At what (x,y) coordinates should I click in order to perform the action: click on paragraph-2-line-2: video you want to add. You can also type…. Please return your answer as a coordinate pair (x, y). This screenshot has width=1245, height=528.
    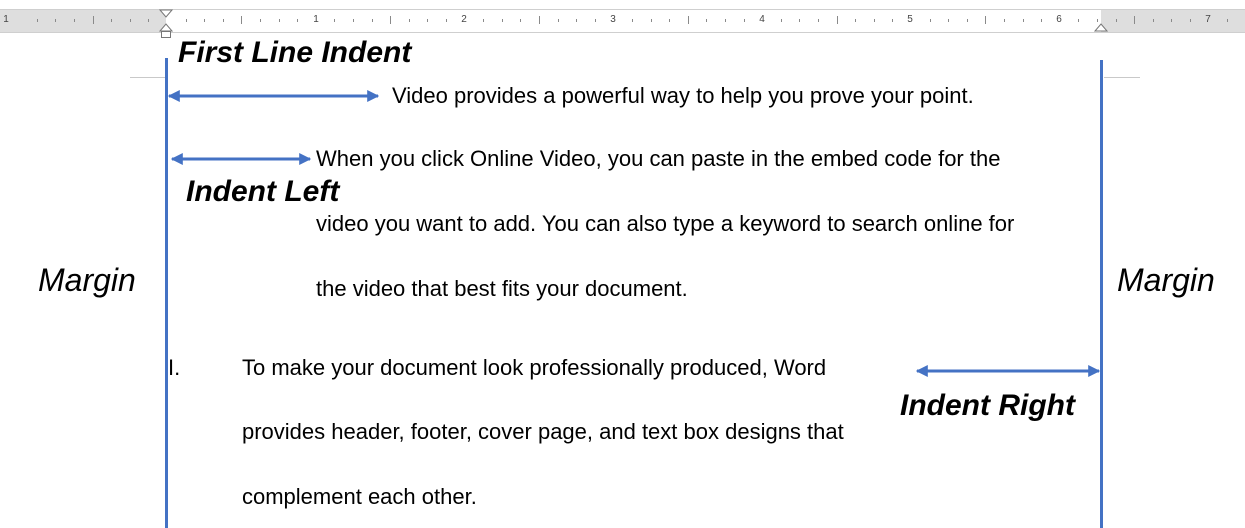
    Looking at the image, I should click on (665, 224).